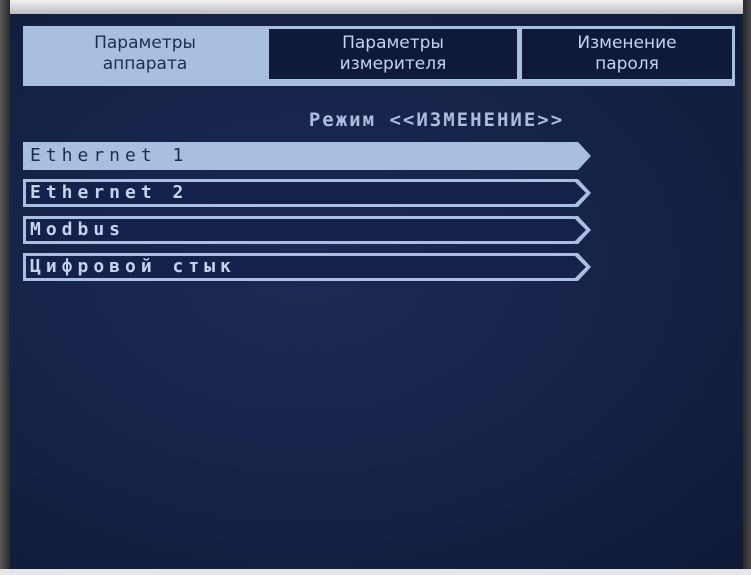 The width and height of the screenshot is (751, 575). I want to click on mode-title: Режим <<ИЗМЕНЕНИЕ>>, so click(436, 120).